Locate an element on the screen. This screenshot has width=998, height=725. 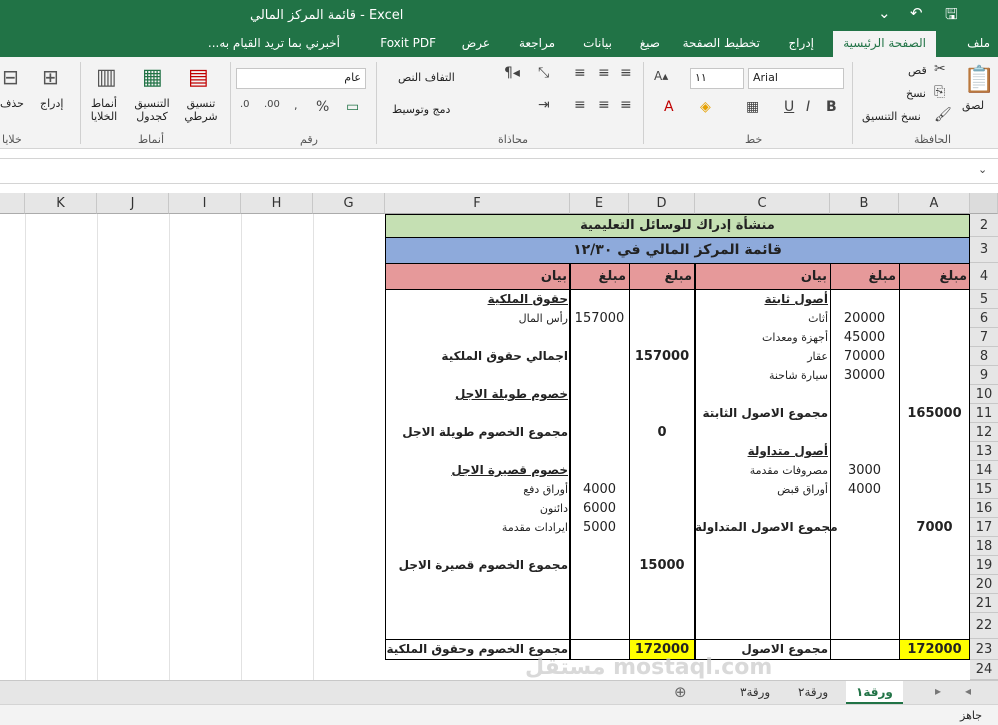
align-right-icon: ≡ is located at coordinates (580, 105).